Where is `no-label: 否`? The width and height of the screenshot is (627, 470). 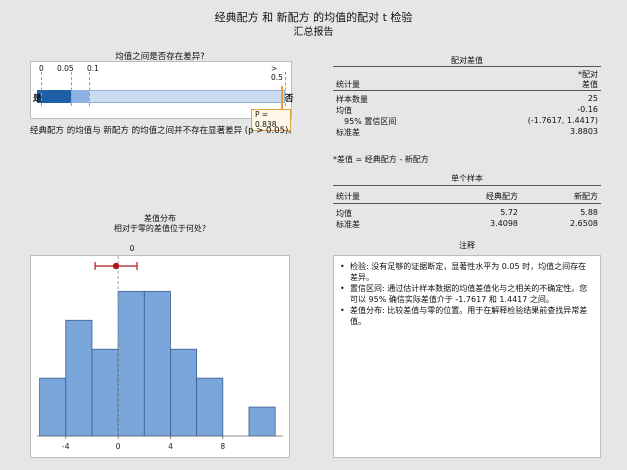
no-label: 否 is located at coordinates (289, 99).